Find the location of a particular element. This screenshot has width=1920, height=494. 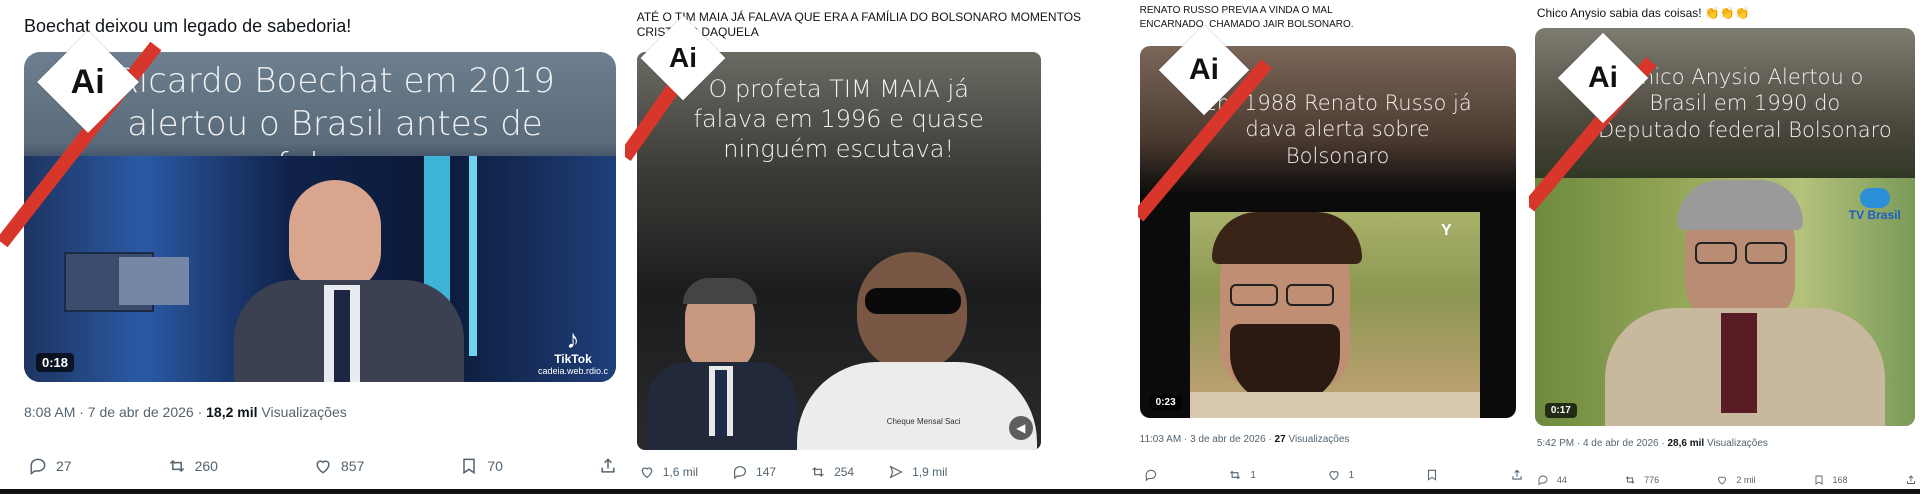

person-right: Cheque Mensal Saci is located at coordinates (914, 351).